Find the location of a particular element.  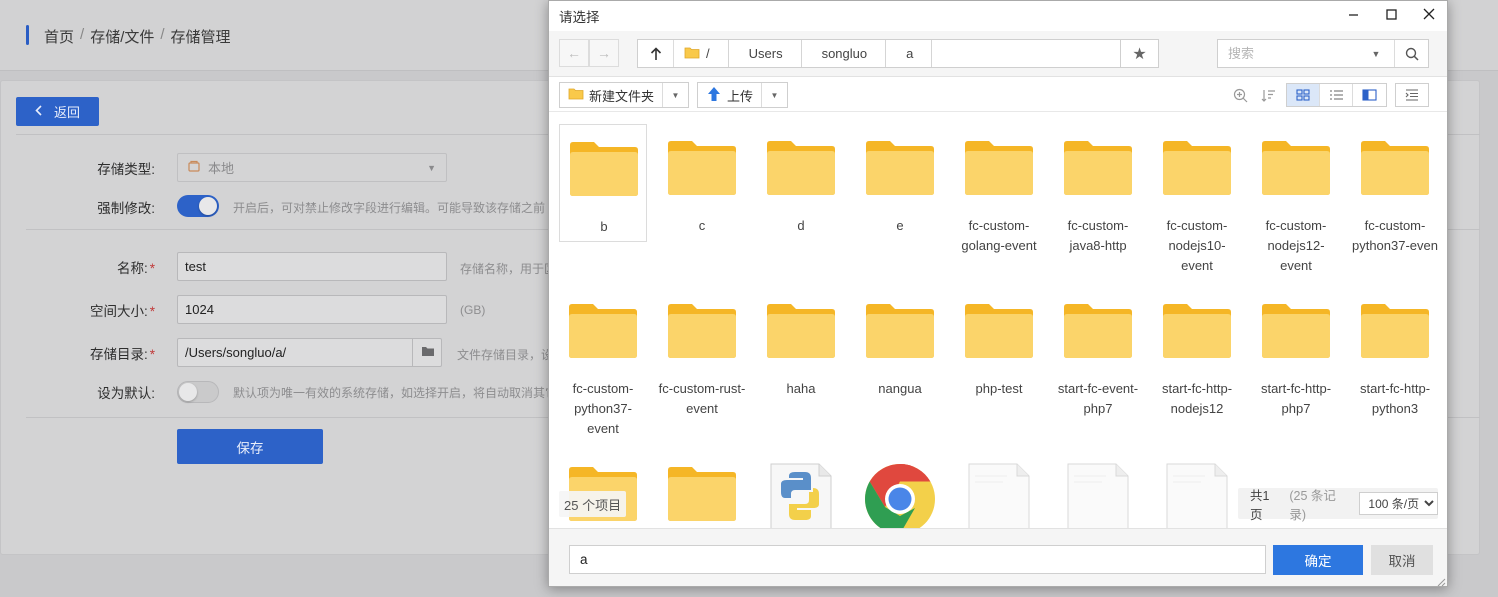

folder-item: b is located at coordinates (603, 183).